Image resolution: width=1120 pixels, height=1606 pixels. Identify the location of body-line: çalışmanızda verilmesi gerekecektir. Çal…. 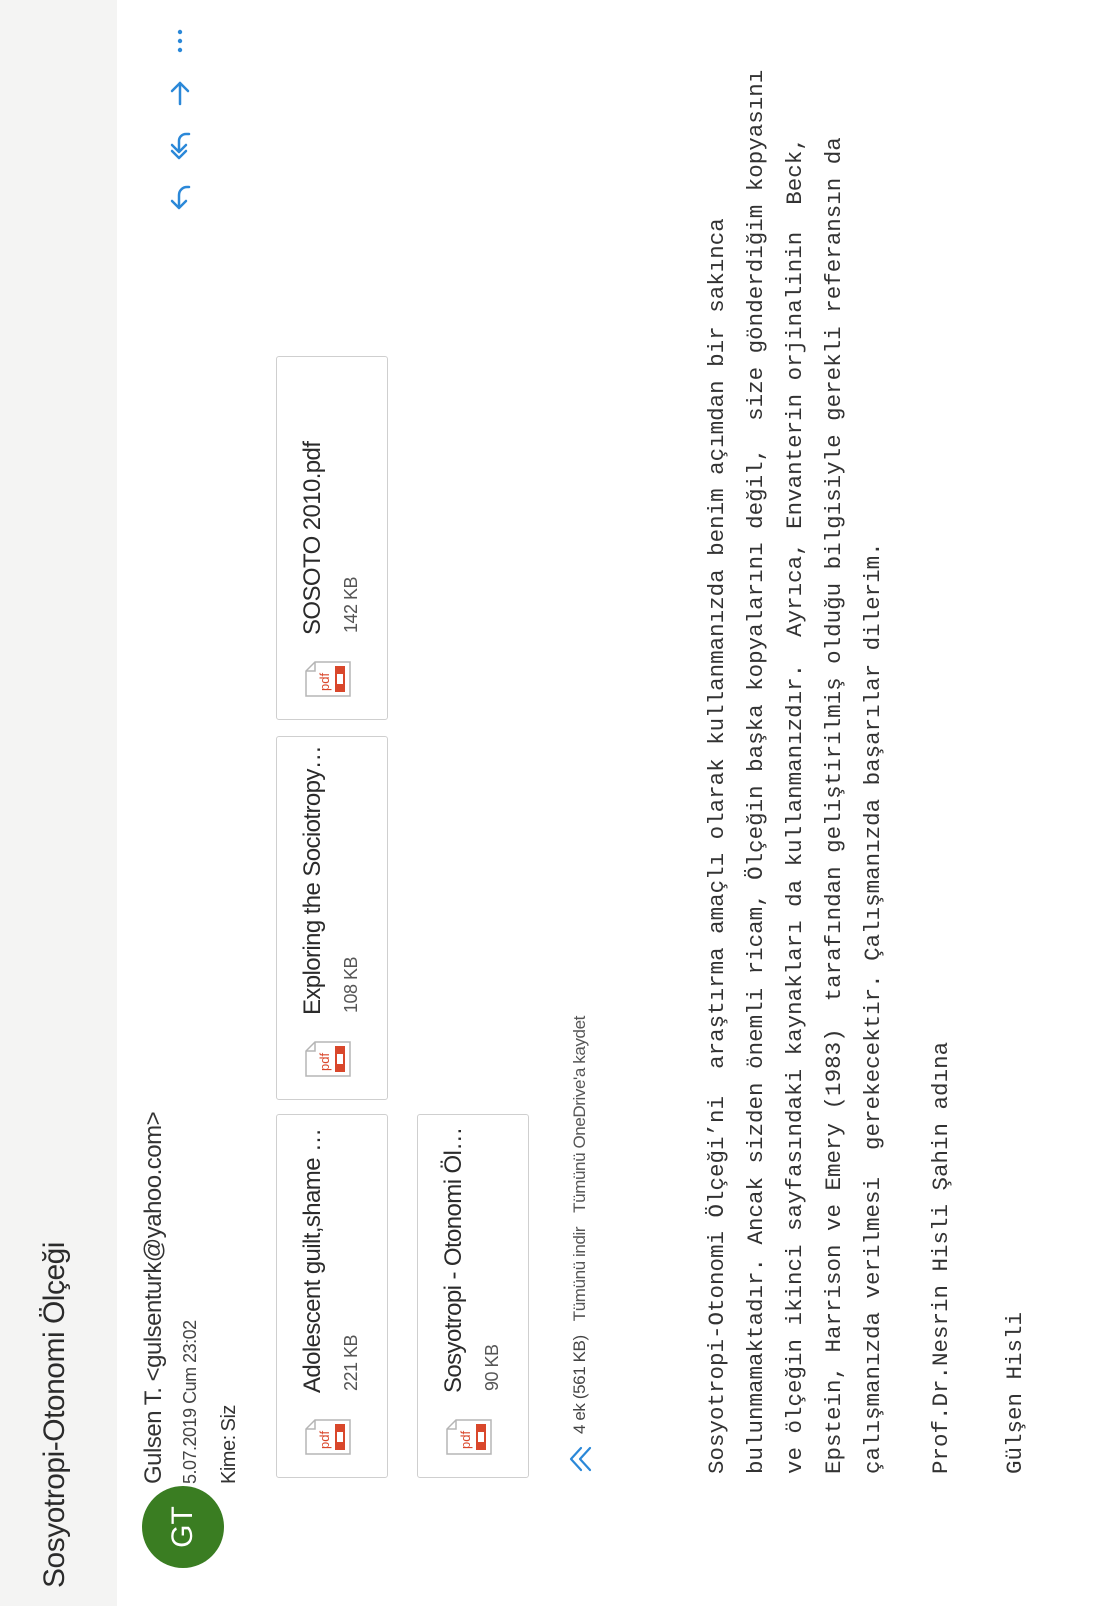
(873, 1008).